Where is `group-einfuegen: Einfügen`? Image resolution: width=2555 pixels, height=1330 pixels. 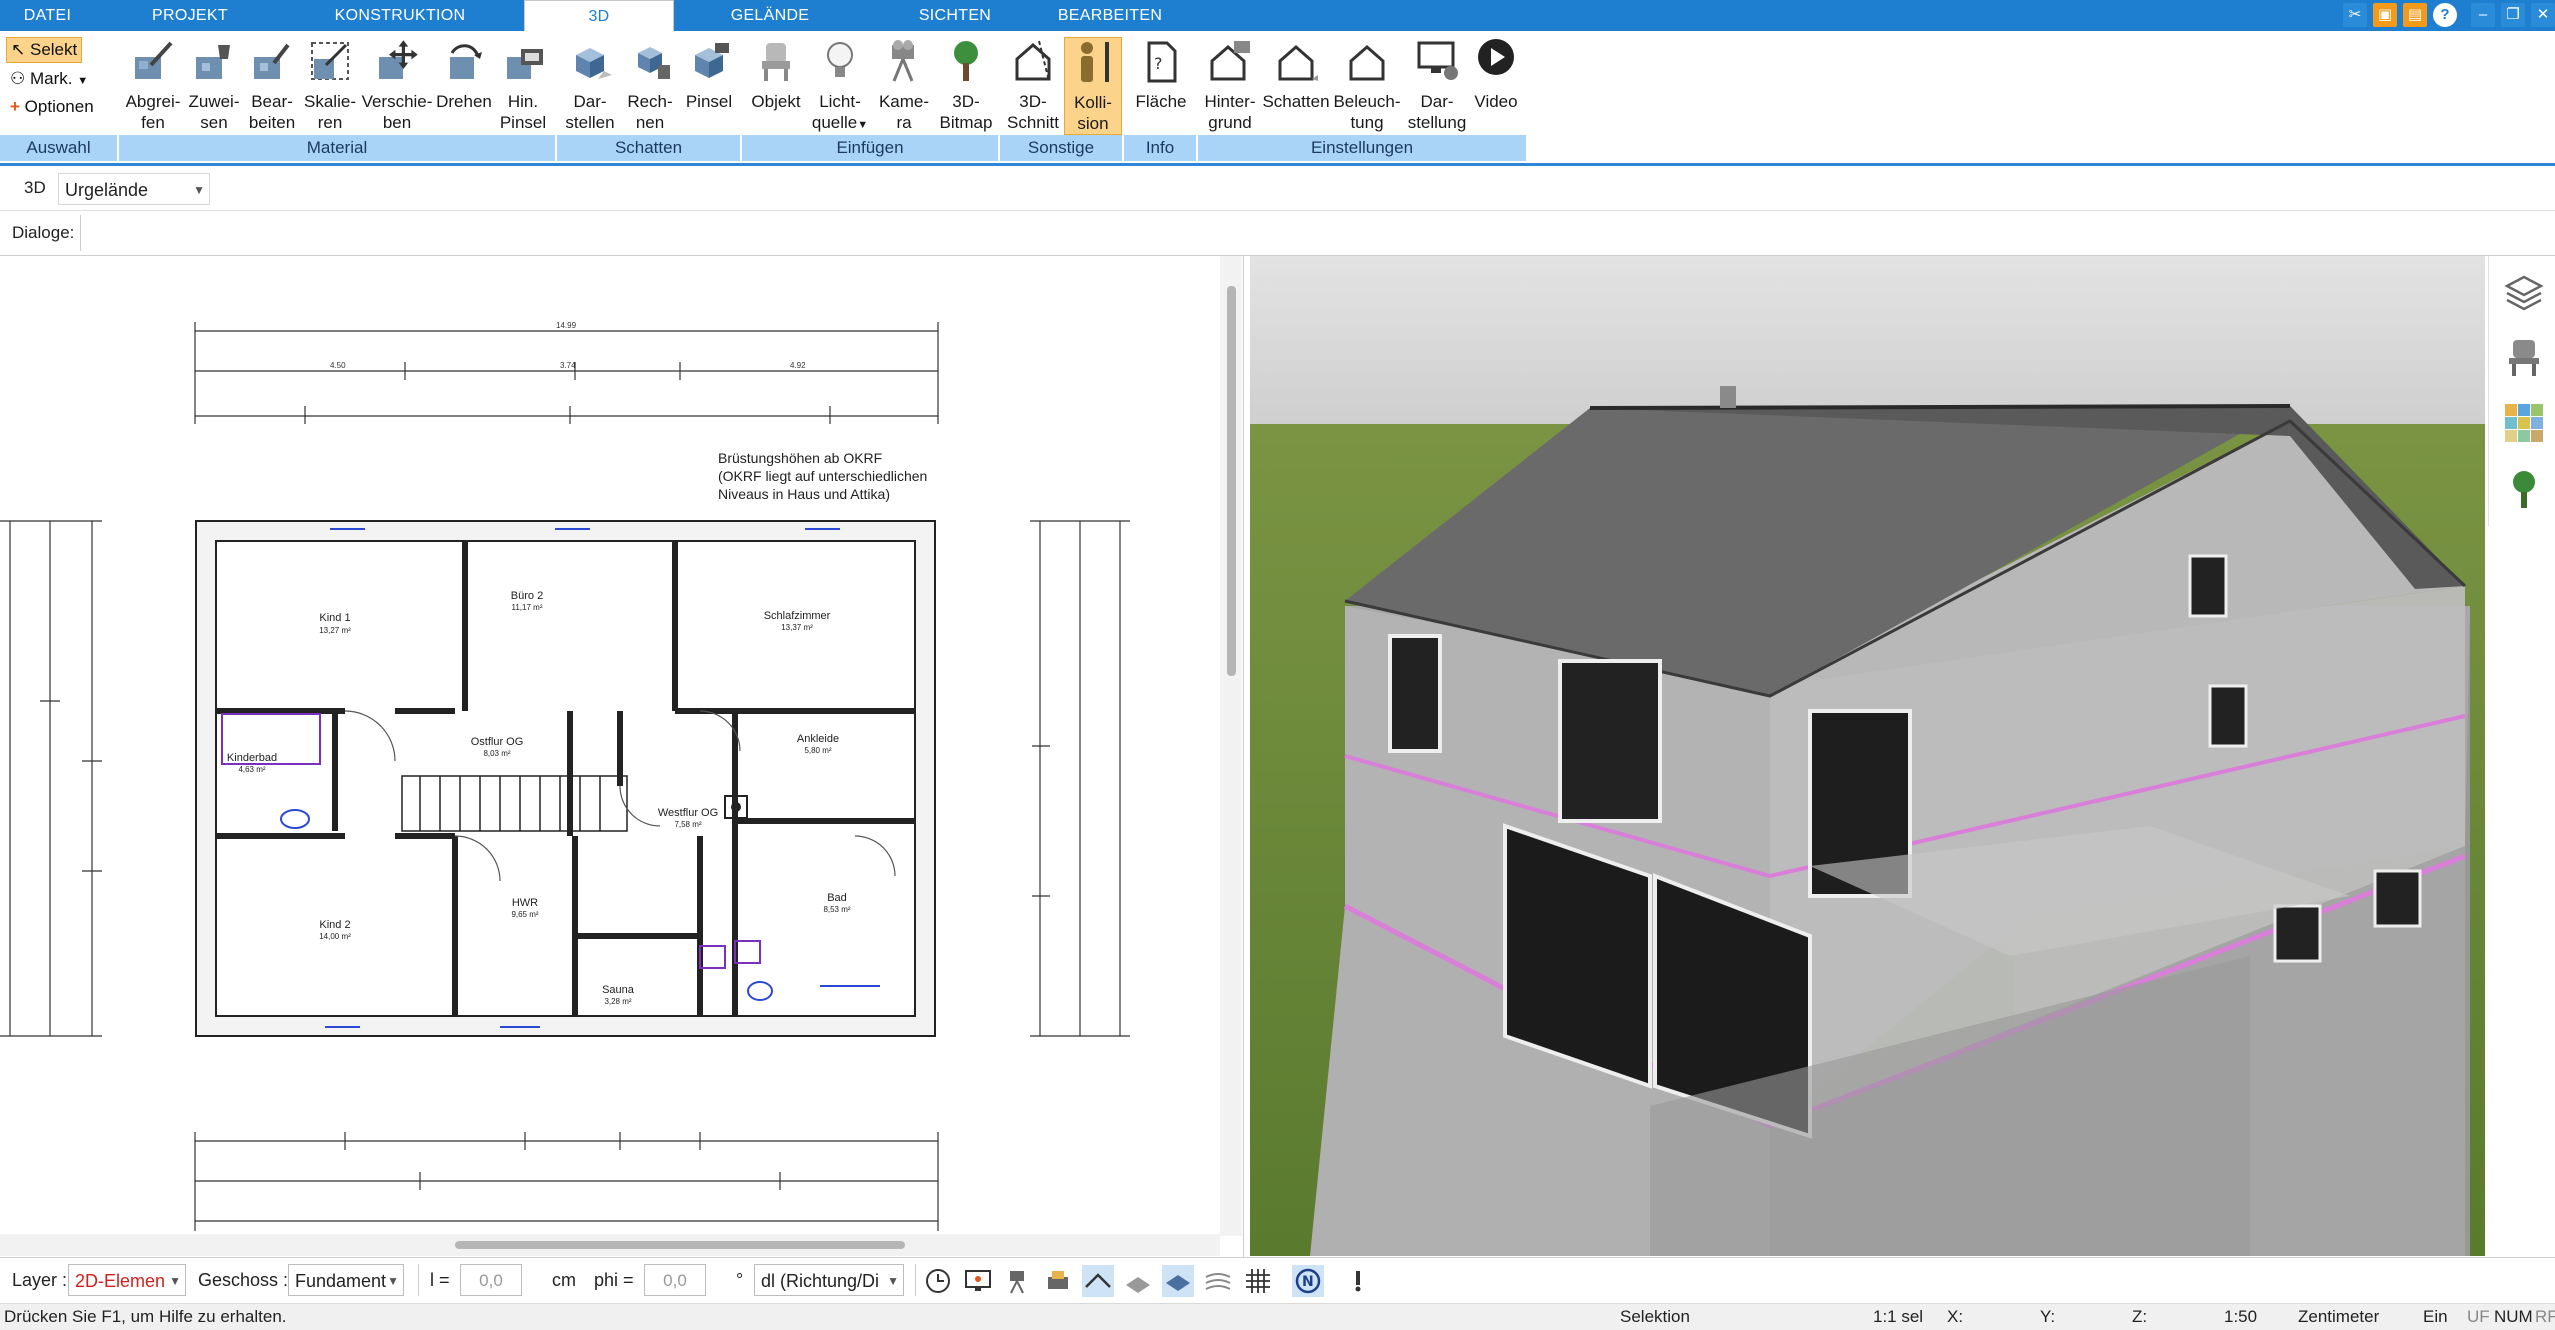
group-einfuegen: Einfügen is located at coordinates (870, 148).